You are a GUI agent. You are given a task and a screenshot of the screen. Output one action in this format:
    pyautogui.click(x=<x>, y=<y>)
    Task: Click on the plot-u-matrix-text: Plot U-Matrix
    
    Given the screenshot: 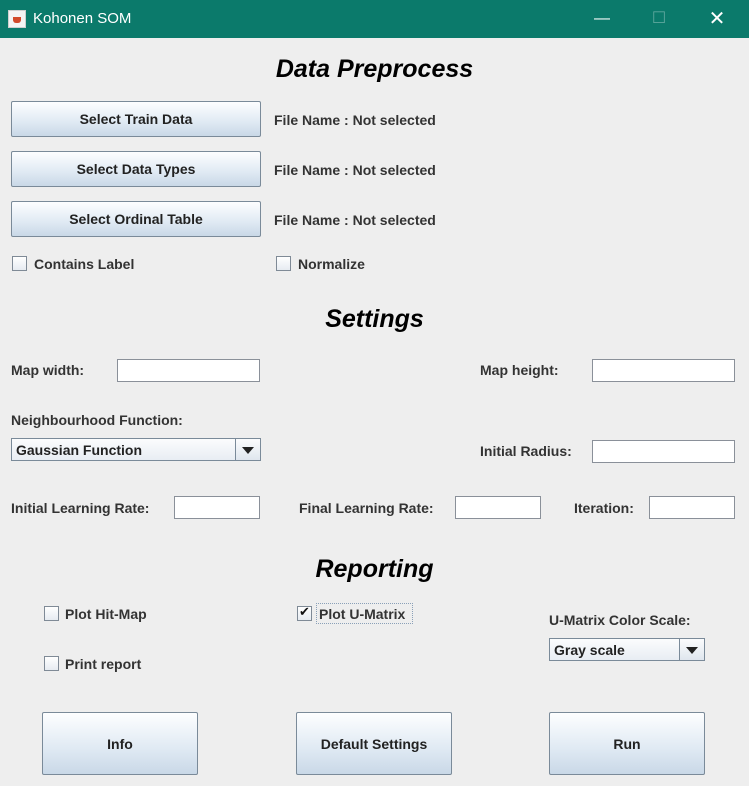 What is the action you would take?
    pyautogui.click(x=362, y=614)
    